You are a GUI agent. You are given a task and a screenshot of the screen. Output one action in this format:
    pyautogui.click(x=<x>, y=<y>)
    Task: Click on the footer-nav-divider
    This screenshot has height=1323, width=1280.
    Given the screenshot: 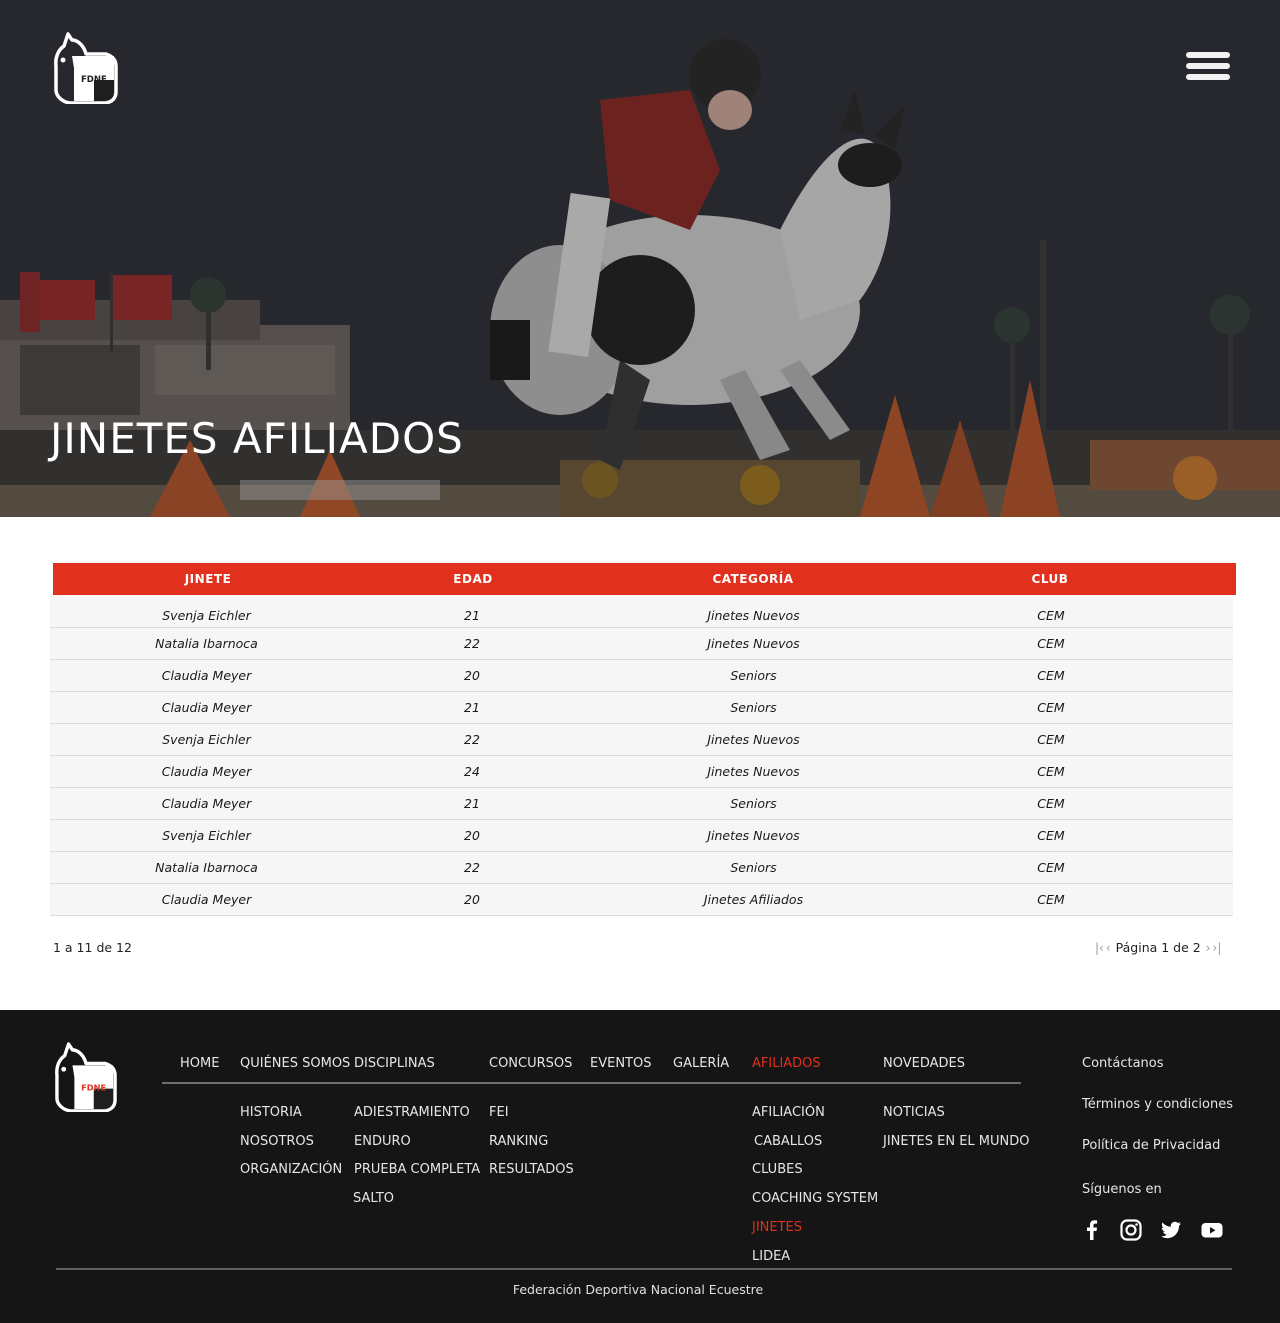 What is the action you would take?
    pyautogui.click(x=591, y=1083)
    